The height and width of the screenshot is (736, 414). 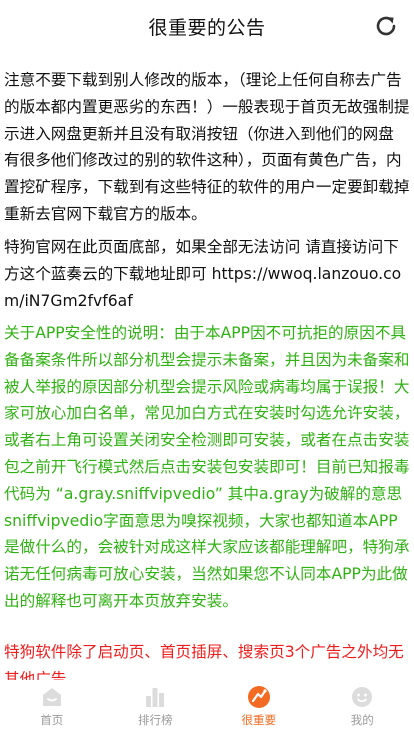 I want to click on ad-notice-paragraph: 特狗软件除了启动页、首页插屏、搜索页3个广告之外均无其他广告, so click(x=204, y=661).